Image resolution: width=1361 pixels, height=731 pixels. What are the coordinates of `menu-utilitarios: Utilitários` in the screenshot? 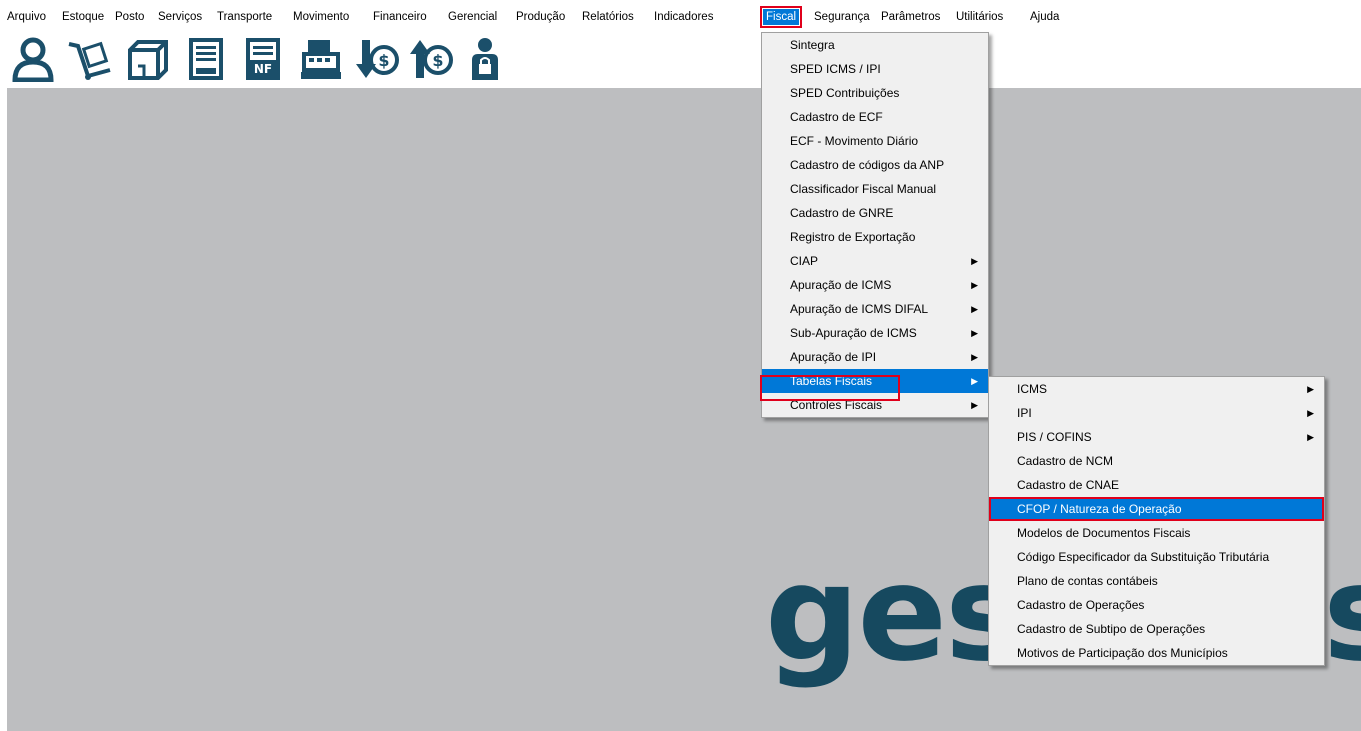 It's located at (979, 17).